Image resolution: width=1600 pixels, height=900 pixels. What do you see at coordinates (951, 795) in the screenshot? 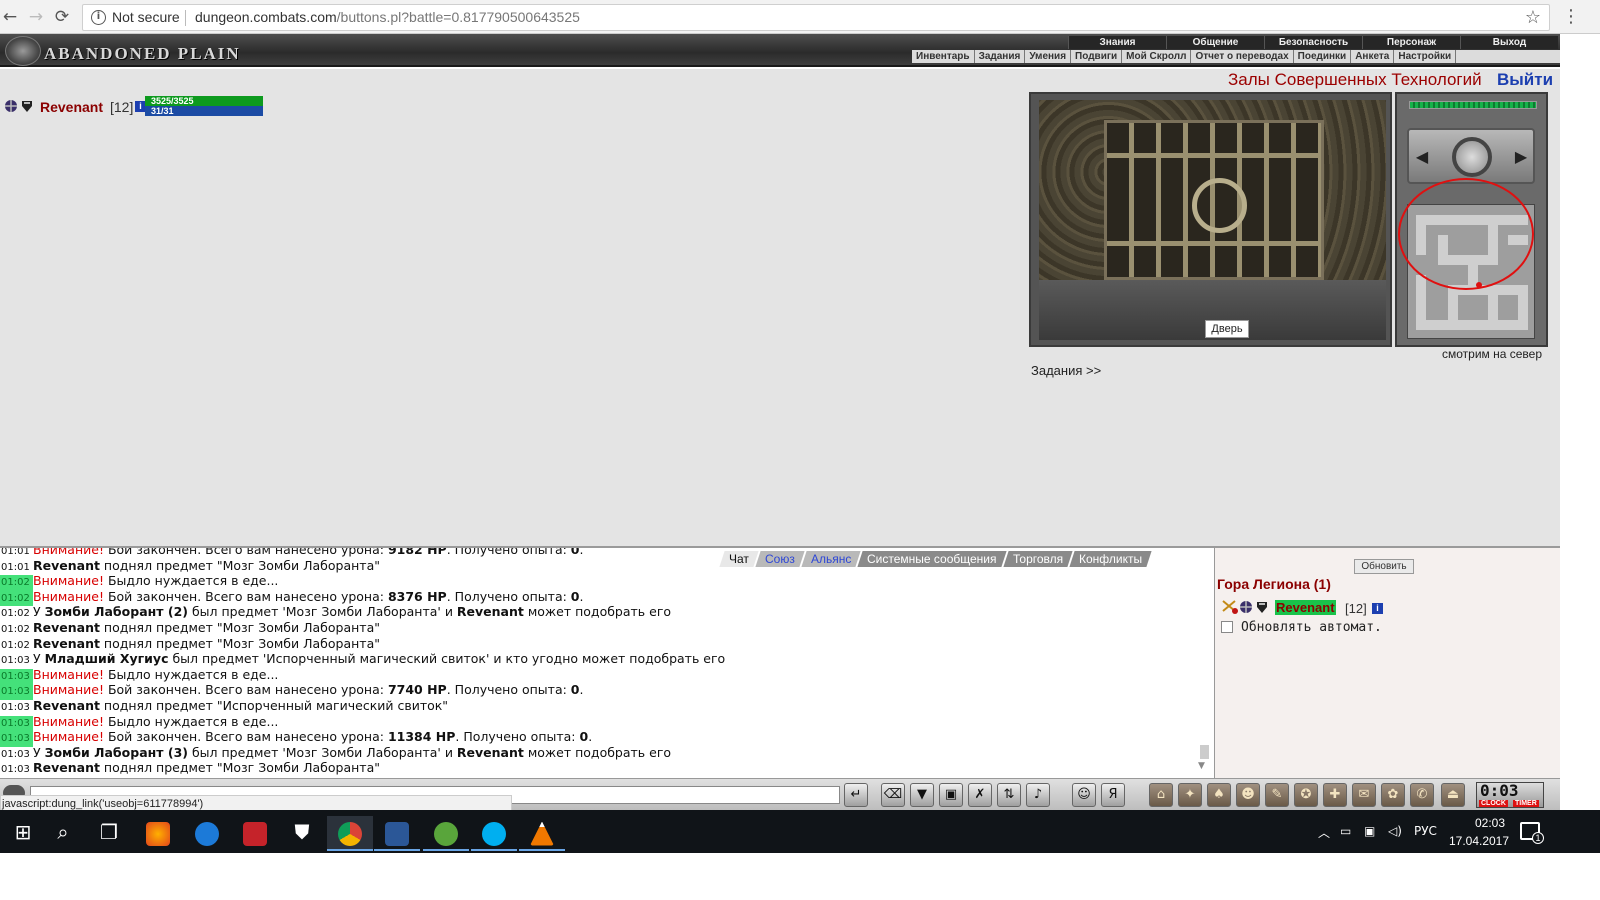
I see `save-log-icon: ▣` at bounding box center [951, 795].